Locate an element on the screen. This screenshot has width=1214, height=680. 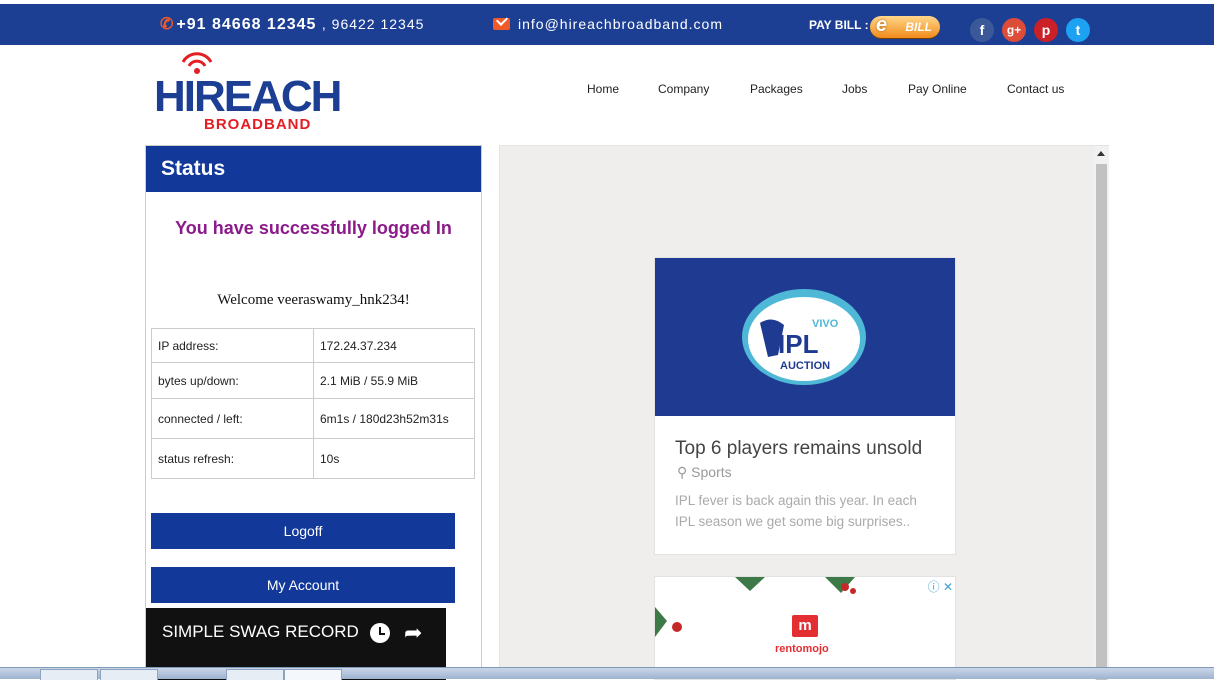
watch-later-icon is located at coordinates (380, 633).